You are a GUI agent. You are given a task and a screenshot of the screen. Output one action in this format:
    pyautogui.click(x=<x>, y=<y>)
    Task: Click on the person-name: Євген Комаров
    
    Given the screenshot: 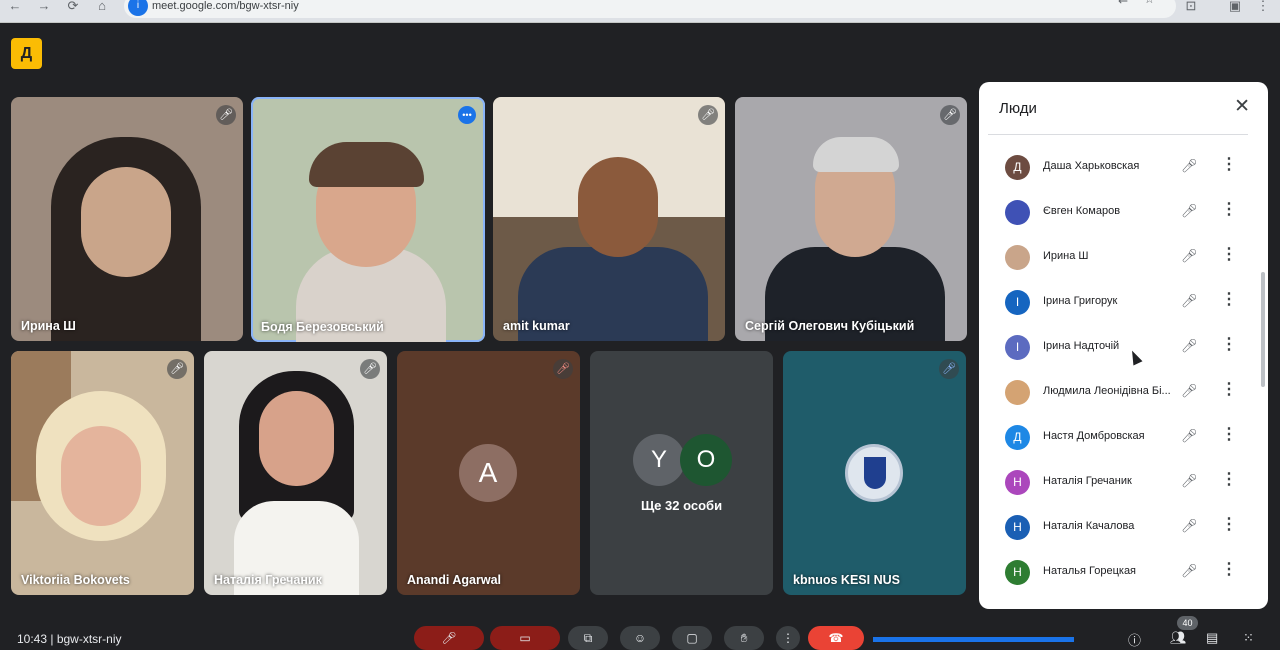 What is the action you would take?
    pyautogui.click(x=1082, y=211)
    